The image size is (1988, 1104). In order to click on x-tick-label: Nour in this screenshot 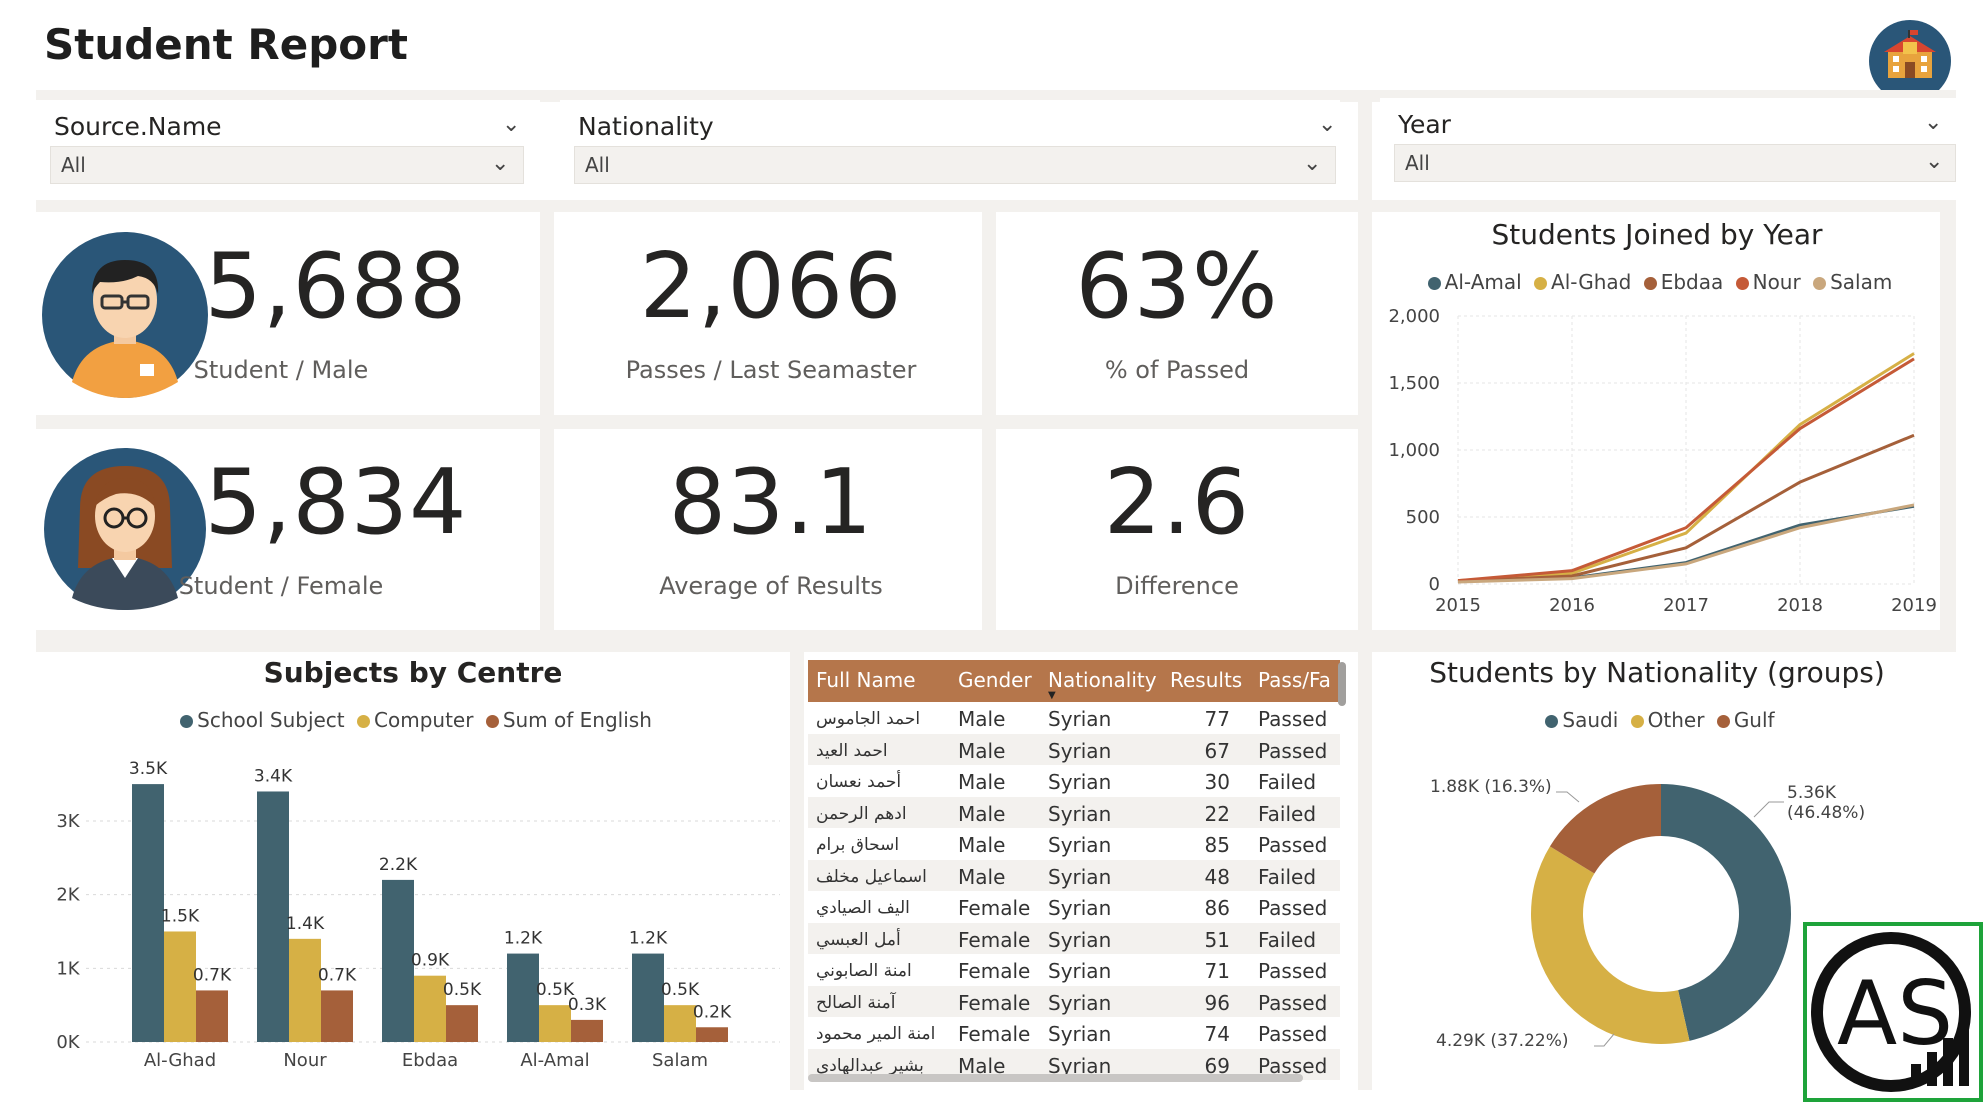, I will do `click(305, 1060)`.